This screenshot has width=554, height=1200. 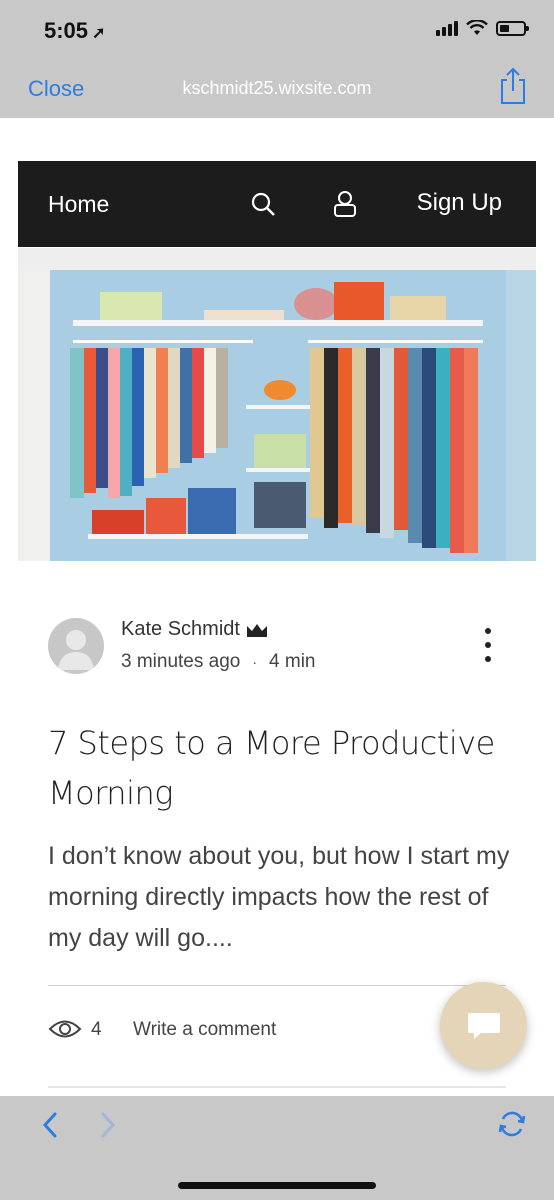 What do you see at coordinates (513, 86) in the screenshot?
I see `share-icon` at bounding box center [513, 86].